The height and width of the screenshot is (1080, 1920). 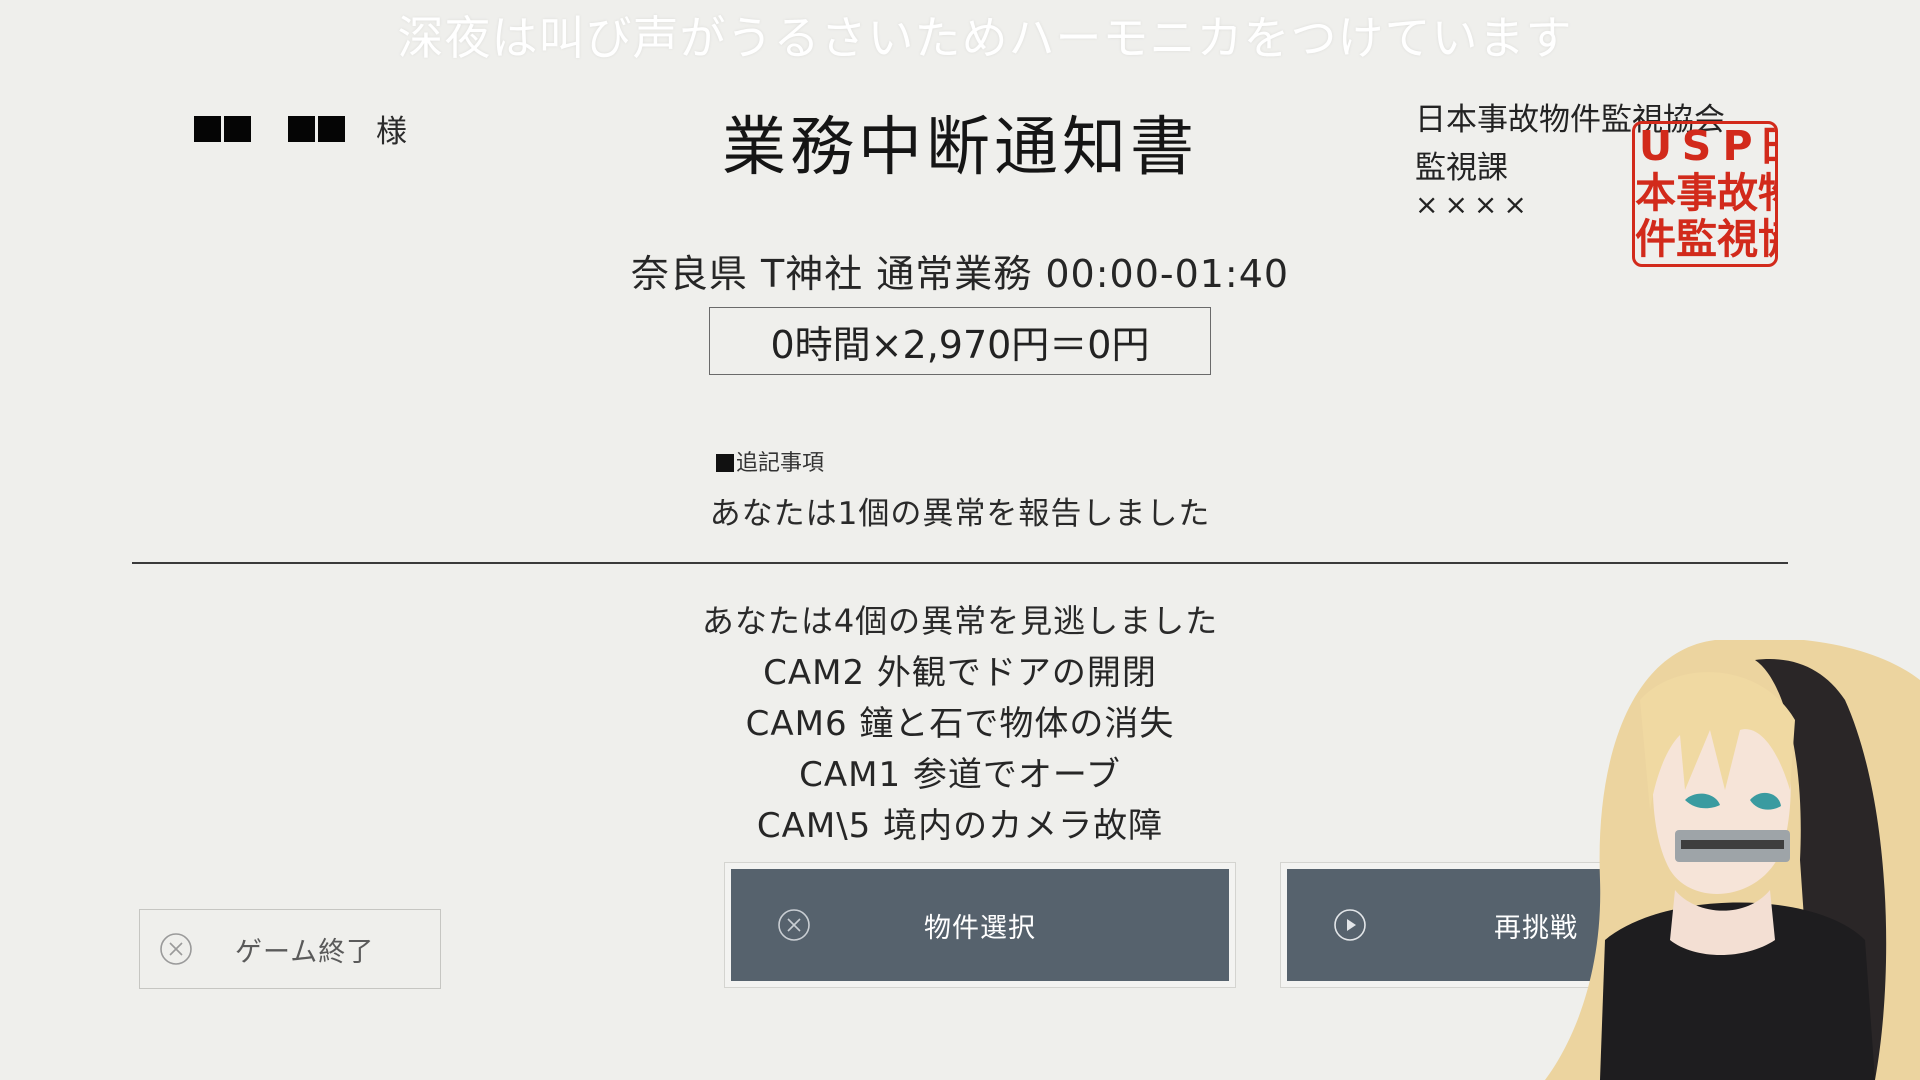 I want to click on section-divider, so click(x=960, y=563).